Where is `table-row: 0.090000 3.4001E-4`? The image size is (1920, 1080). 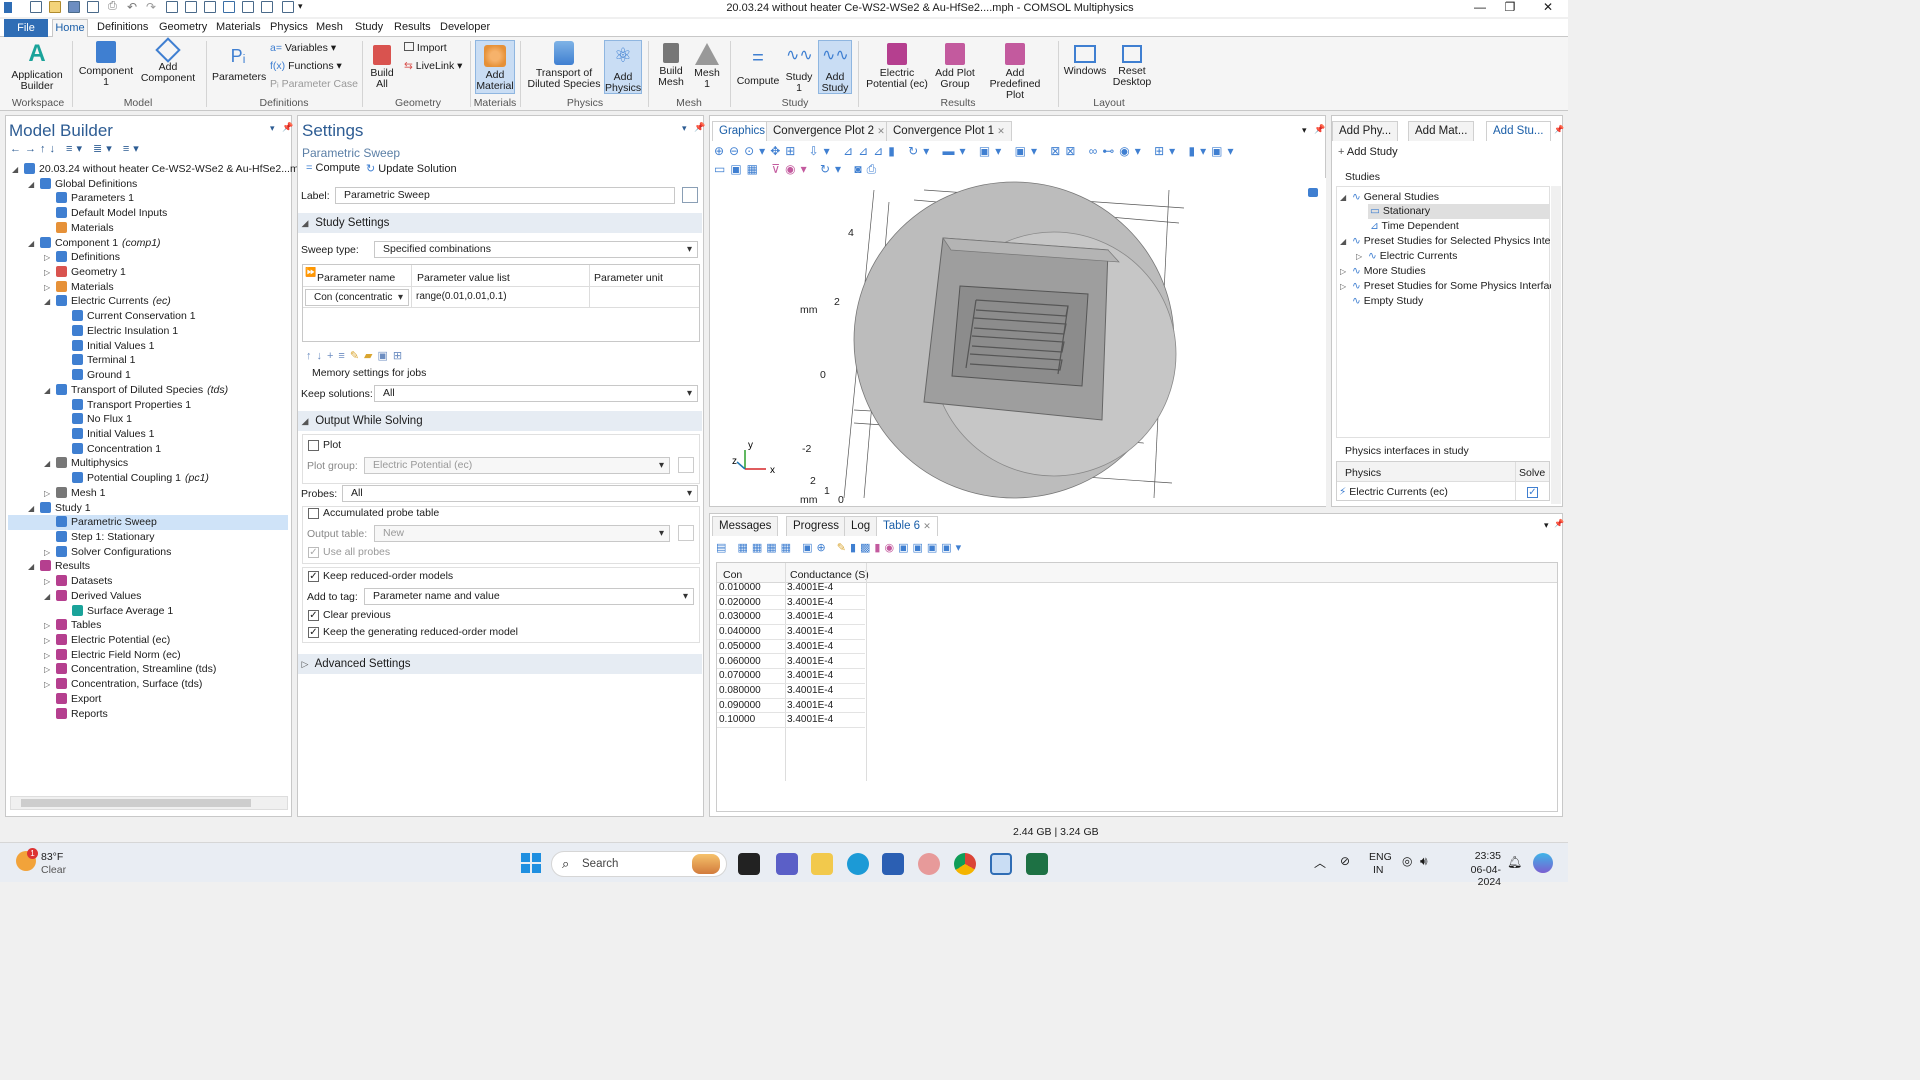 table-row: 0.090000 3.4001E-4 is located at coordinates (791, 706).